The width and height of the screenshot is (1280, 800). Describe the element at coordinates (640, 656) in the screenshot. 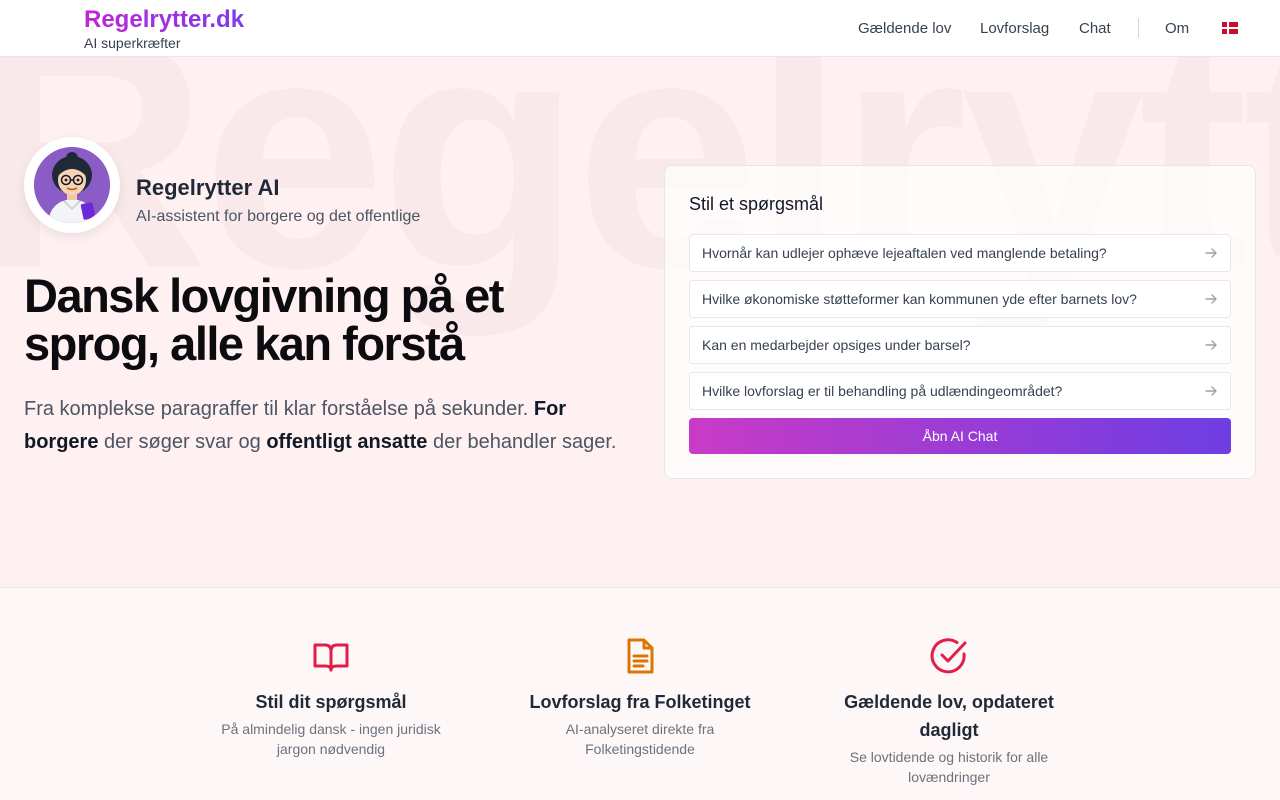

I see `document-icon` at that location.